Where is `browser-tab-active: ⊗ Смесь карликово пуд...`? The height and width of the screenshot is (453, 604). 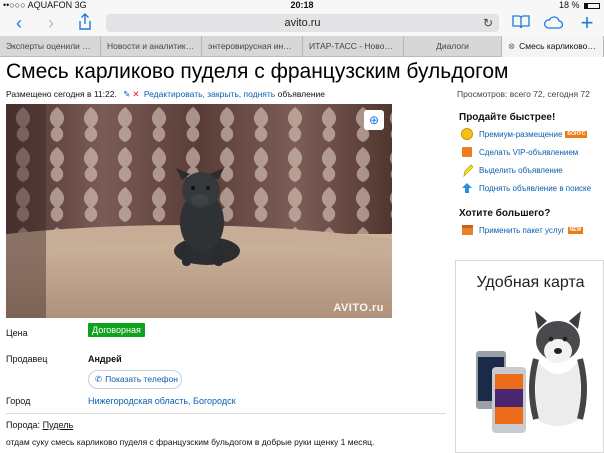
browser-tab-active: ⊗ Смесь карликово пуд... is located at coordinates (553, 46).